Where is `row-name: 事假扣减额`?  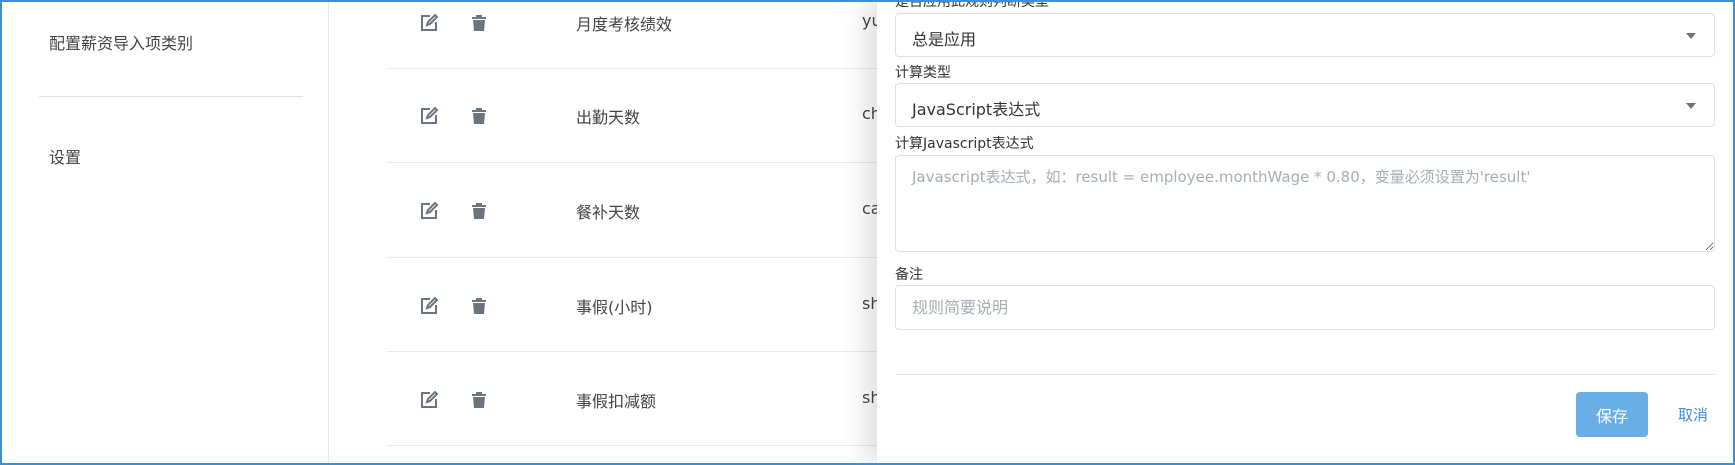
row-name: 事假扣减额 is located at coordinates (616, 401).